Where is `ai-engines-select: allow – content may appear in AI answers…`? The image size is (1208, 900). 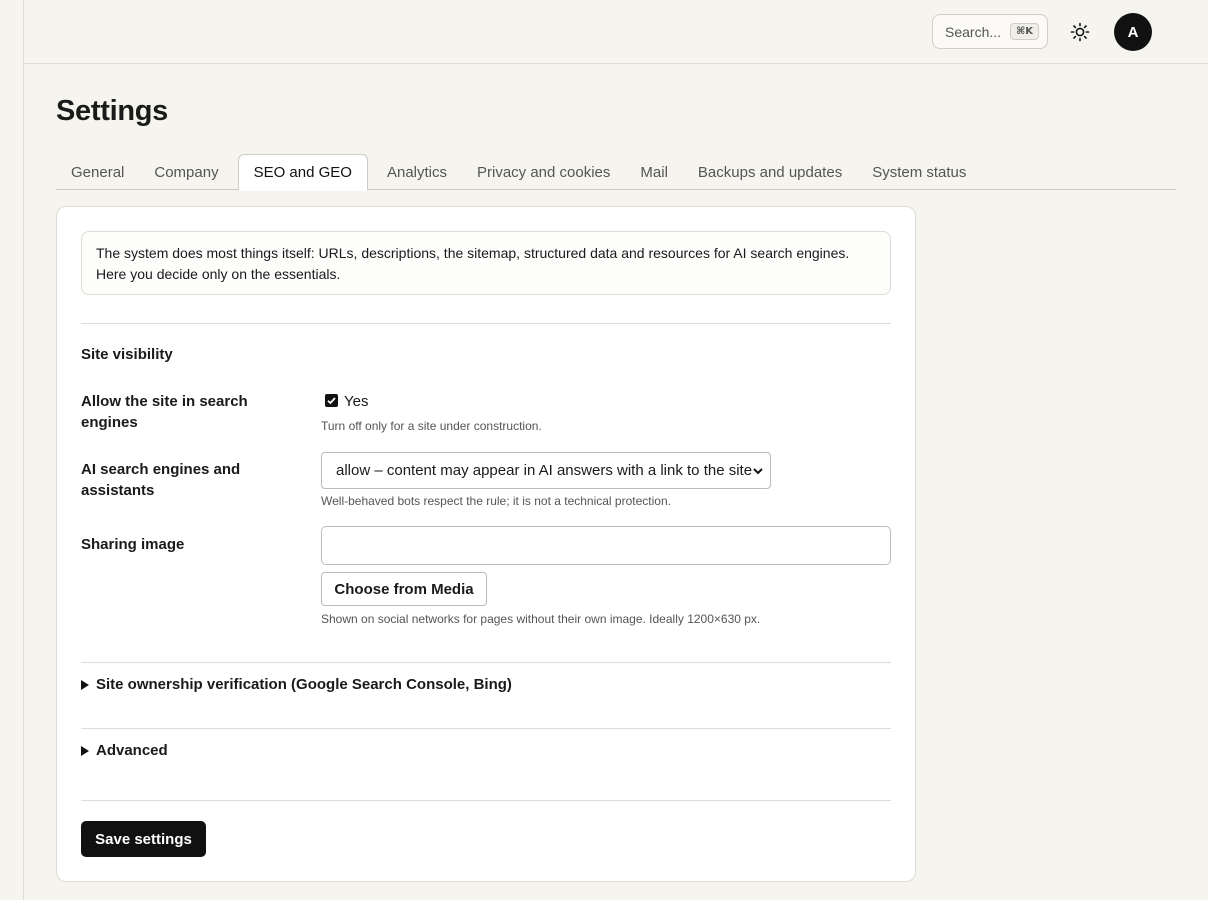
ai-engines-select: allow – content may appear in AI answers… is located at coordinates (546, 470).